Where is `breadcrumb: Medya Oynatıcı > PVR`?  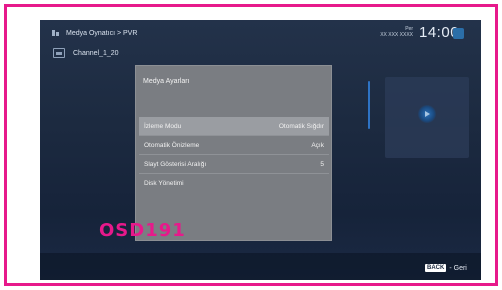 breadcrumb: Medya Oynatıcı > PVR is located at coordinates (94, 33).